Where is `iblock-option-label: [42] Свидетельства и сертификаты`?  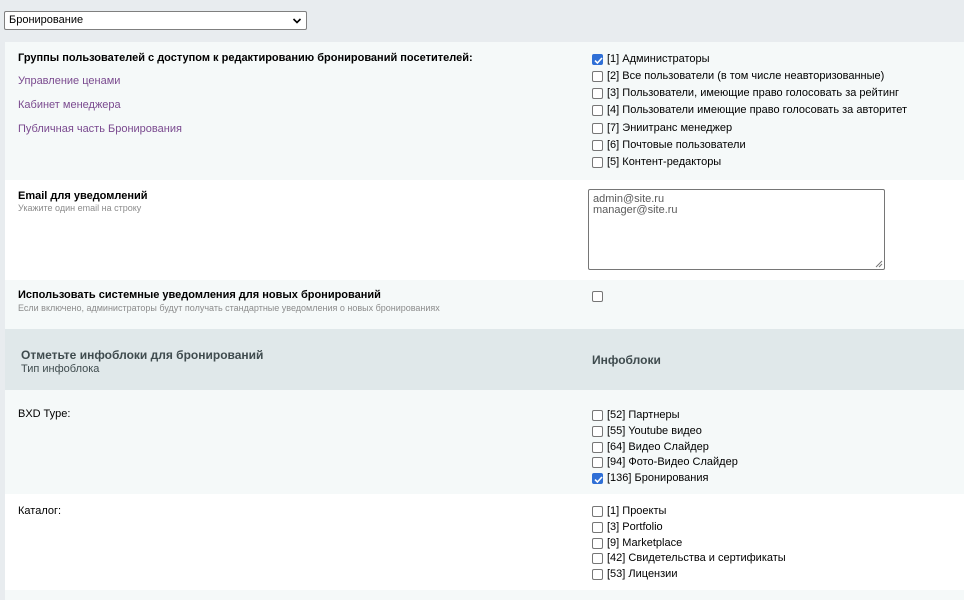
iblock-option-label: [42] Свидетельства и сертификаты is located at coordinates (696, 558).